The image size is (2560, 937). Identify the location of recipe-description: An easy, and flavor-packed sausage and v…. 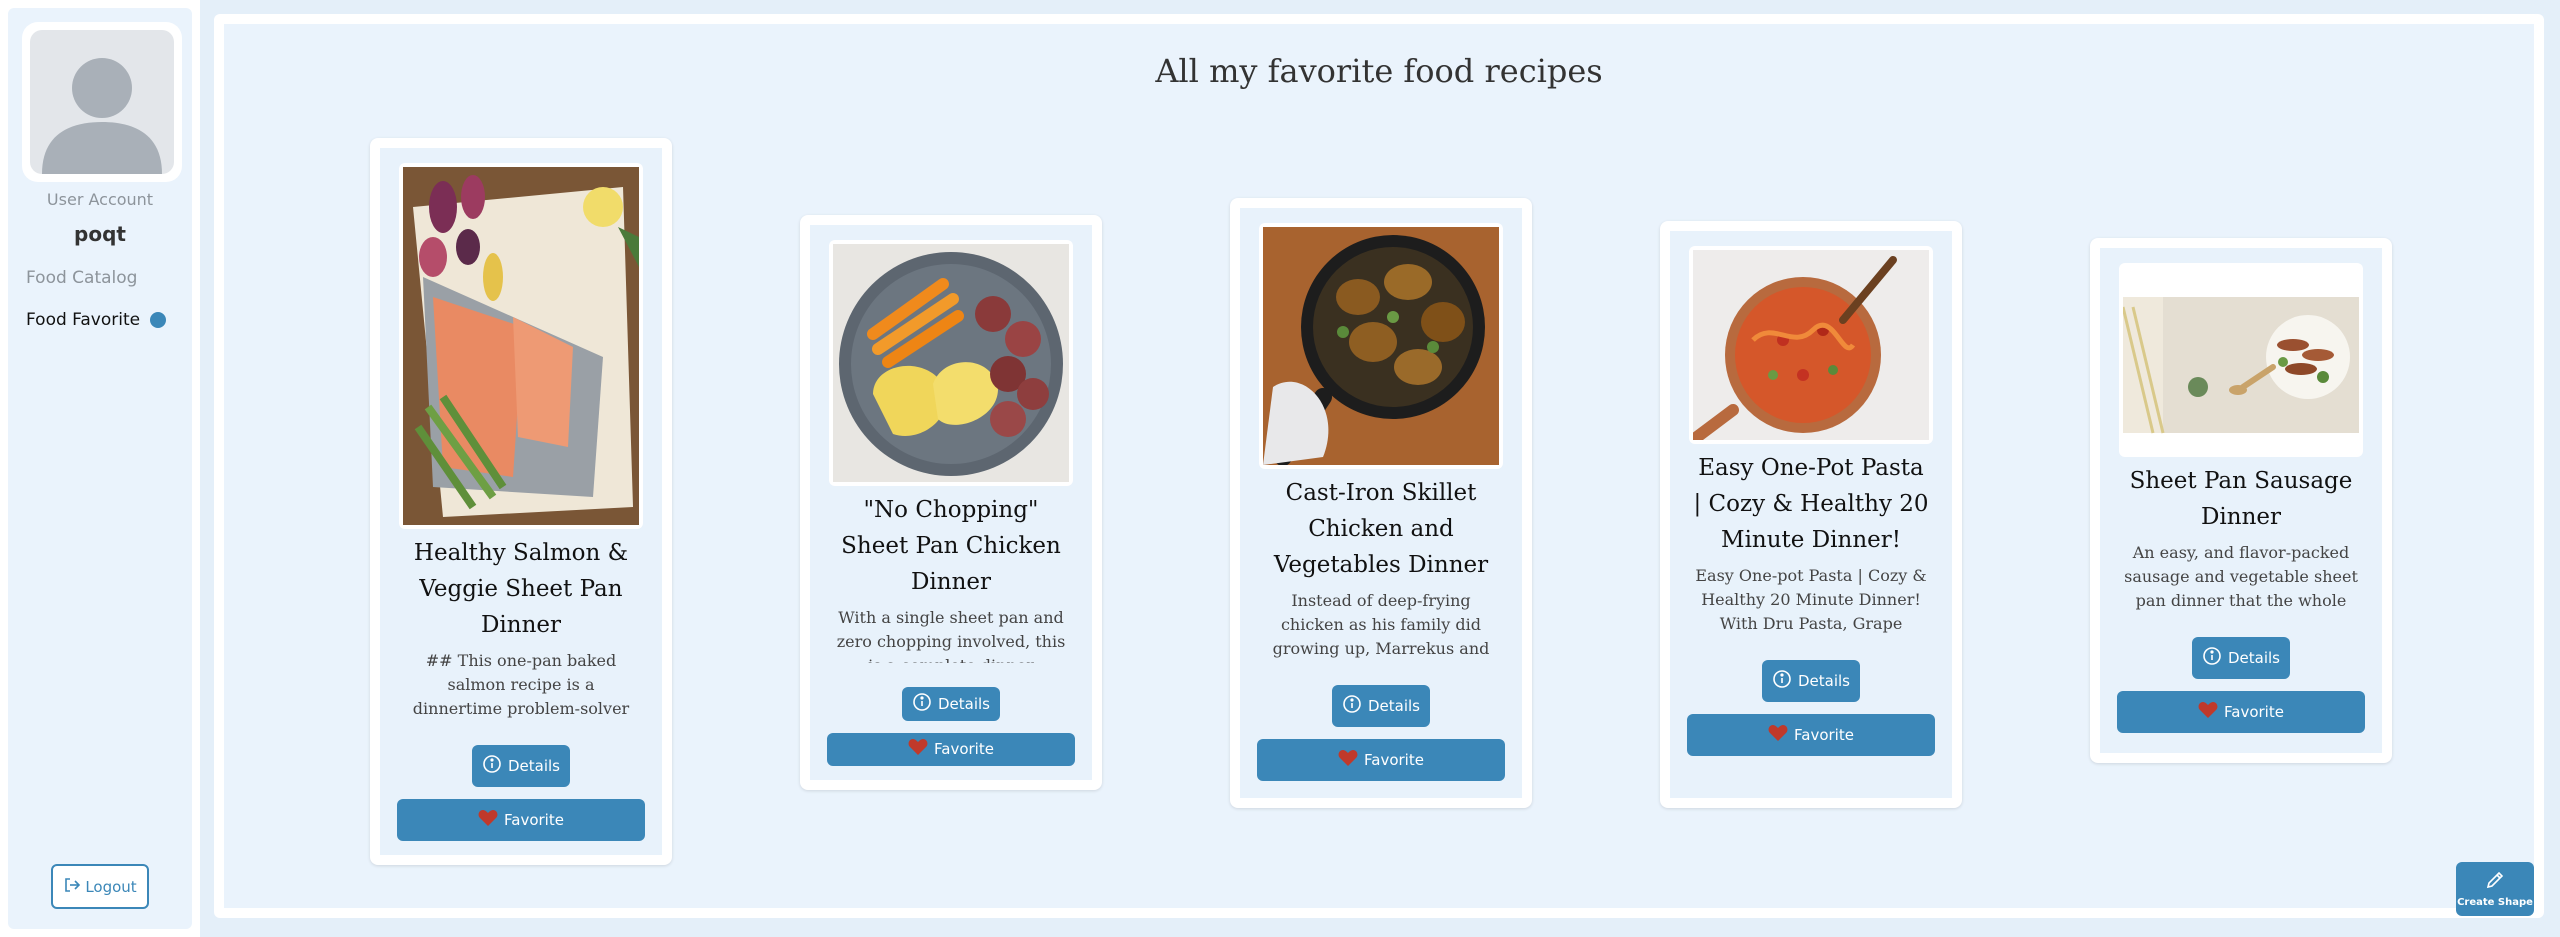
(2241, 576).